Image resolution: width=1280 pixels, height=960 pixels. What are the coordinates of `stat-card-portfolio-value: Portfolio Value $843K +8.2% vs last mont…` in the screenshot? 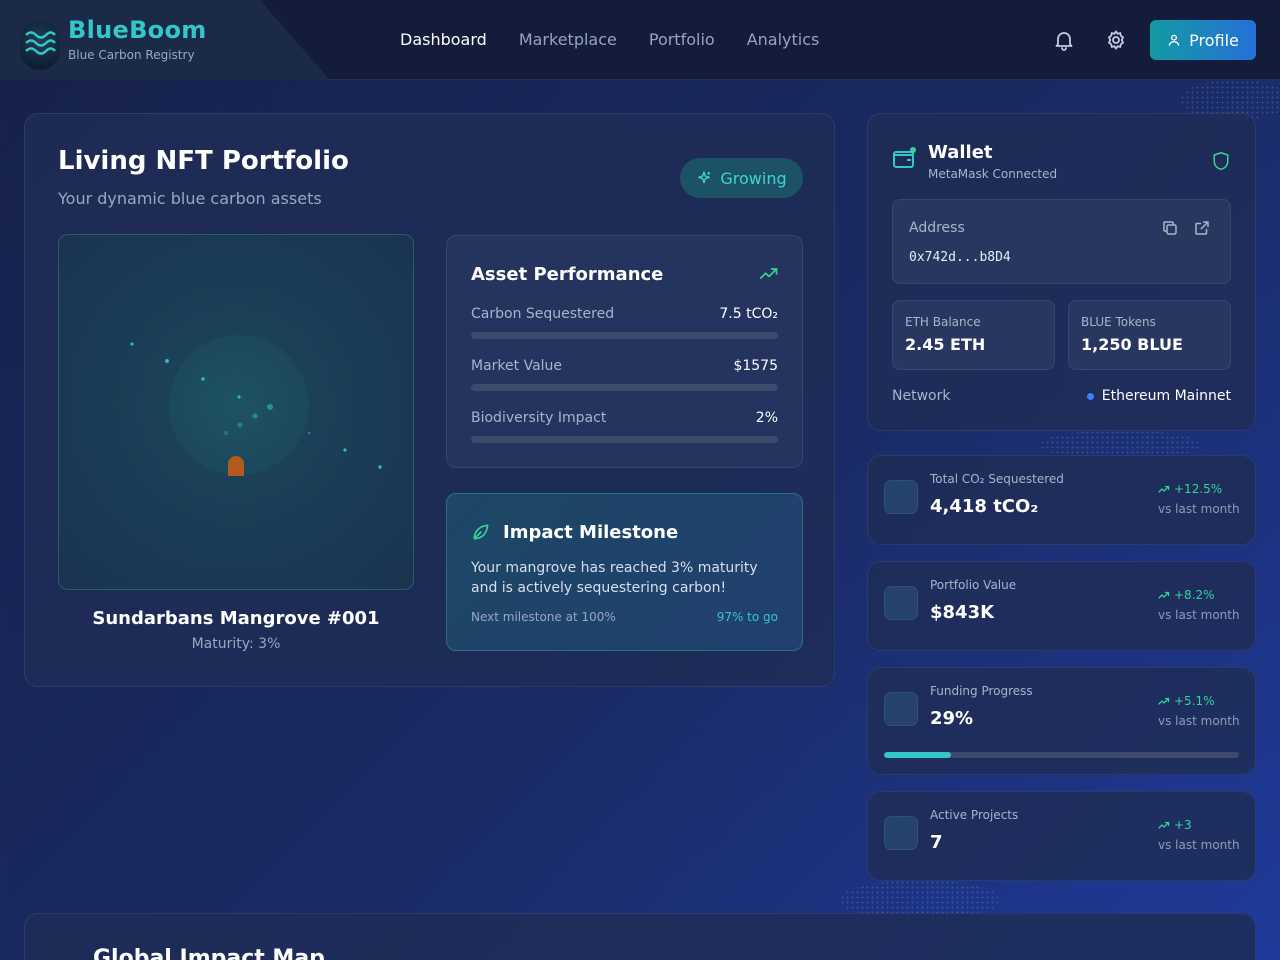 It's located at (1061, 606).